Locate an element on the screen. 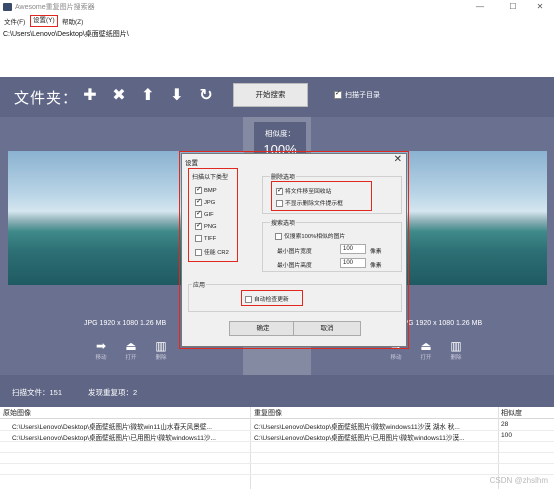  scan-types-group: 扫描以下类型 BMP JPG GIF PNG TIFF 佳能 CR2 is located at coordinates (213, 215).